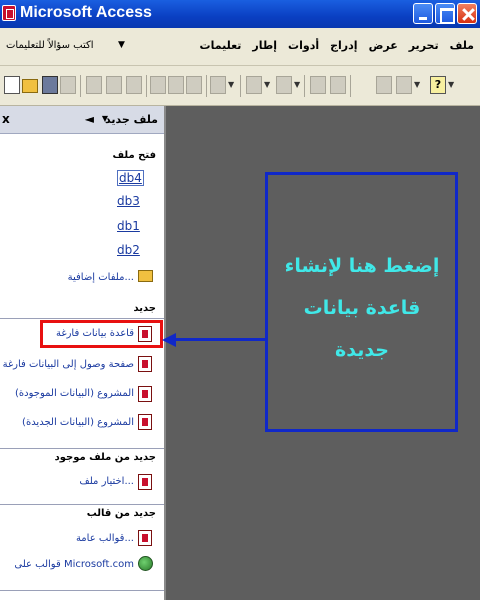 Image resolution: width=480 pixels, height=600 pixels. Describe the element at coordinates (12, 85) in the screenshot. I see `new-icon` at that location.